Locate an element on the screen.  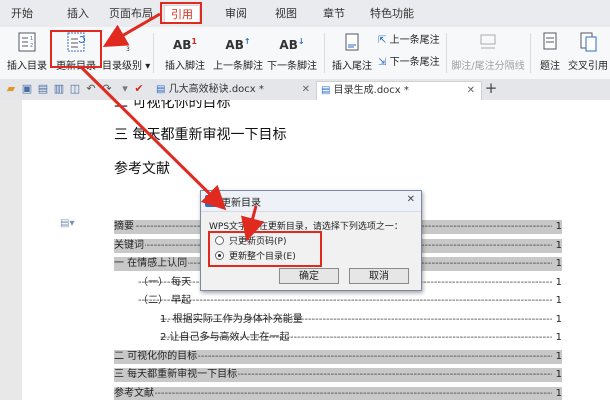
next-footnote-icon: AB↓ is located at coordinates (292, 44).